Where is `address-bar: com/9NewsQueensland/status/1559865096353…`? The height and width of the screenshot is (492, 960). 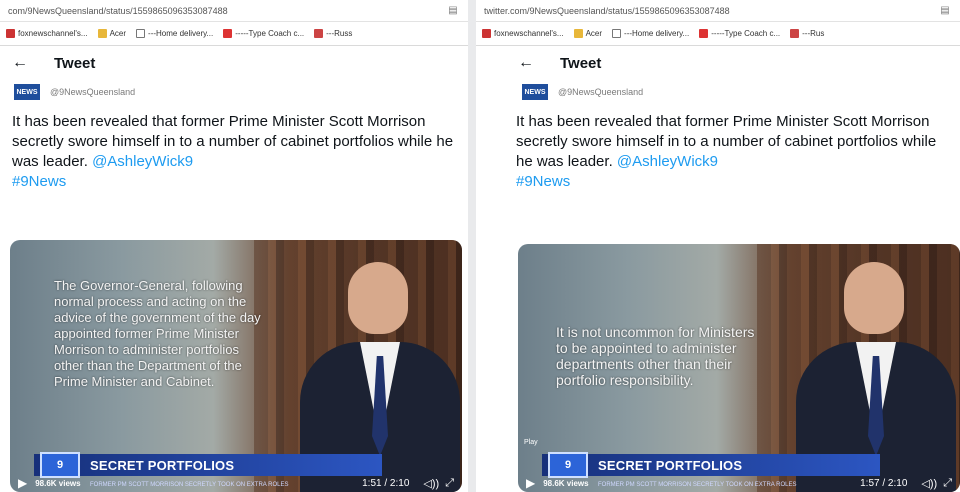
address-bar: com/9NewsQueensland/status/1559865096353… is located at coordinates (234, 11).